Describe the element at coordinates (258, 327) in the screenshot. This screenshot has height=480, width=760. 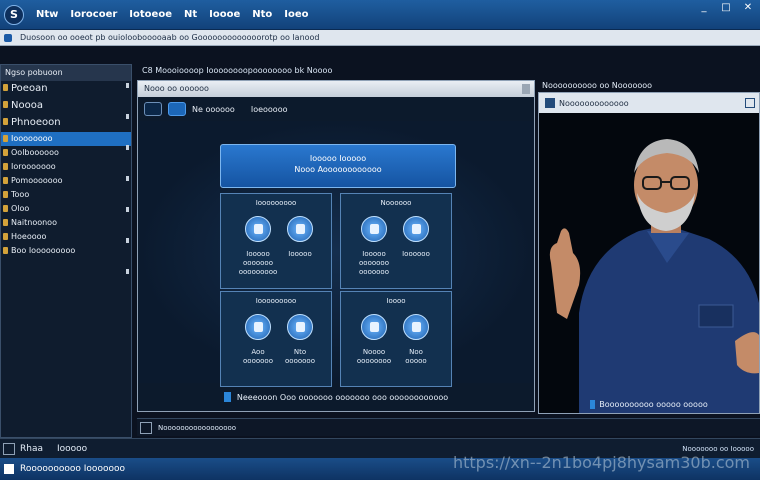
I see `file-icon` at that location.